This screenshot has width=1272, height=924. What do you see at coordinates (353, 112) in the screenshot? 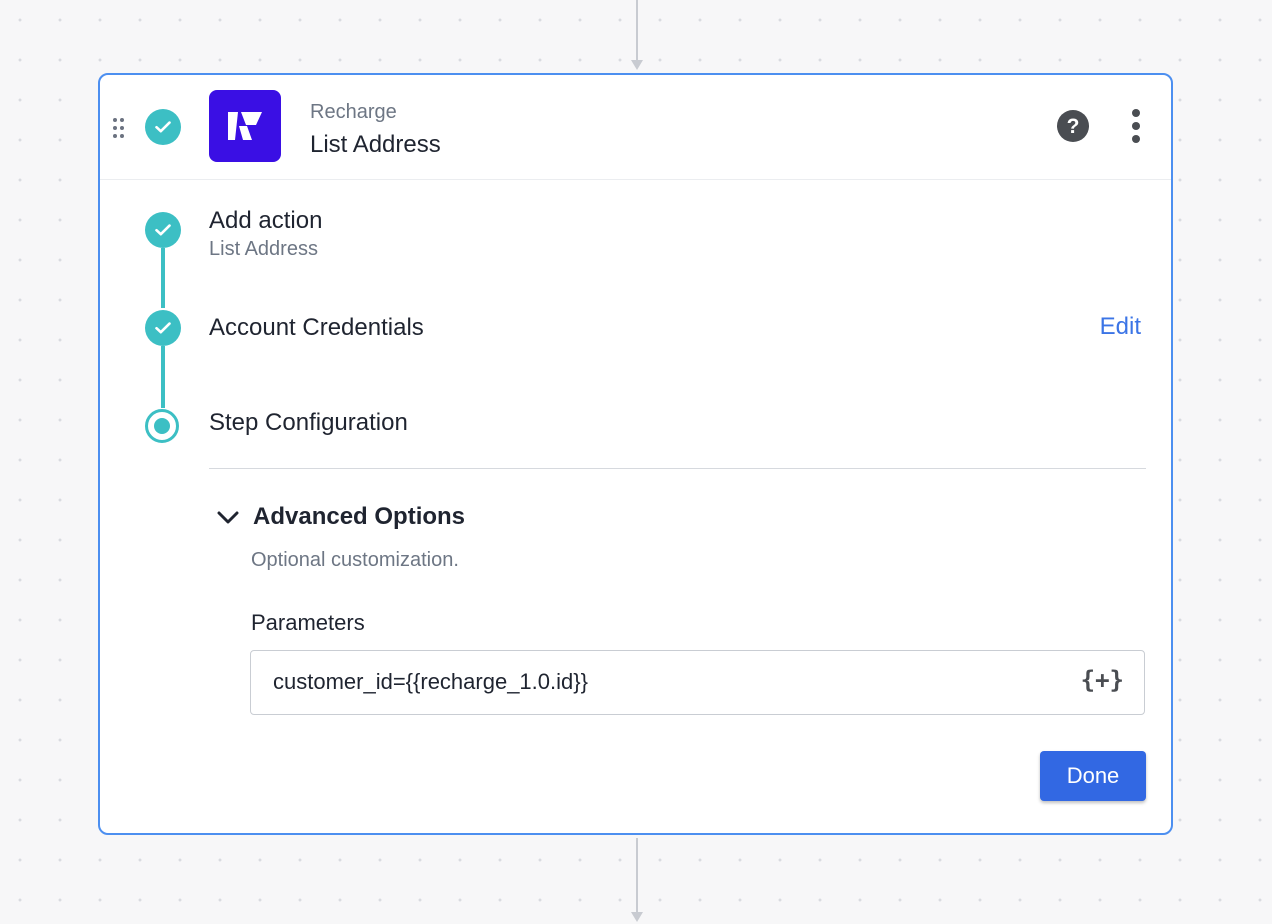
I see `app-name: Recharge` at bounding box center [353, 112].